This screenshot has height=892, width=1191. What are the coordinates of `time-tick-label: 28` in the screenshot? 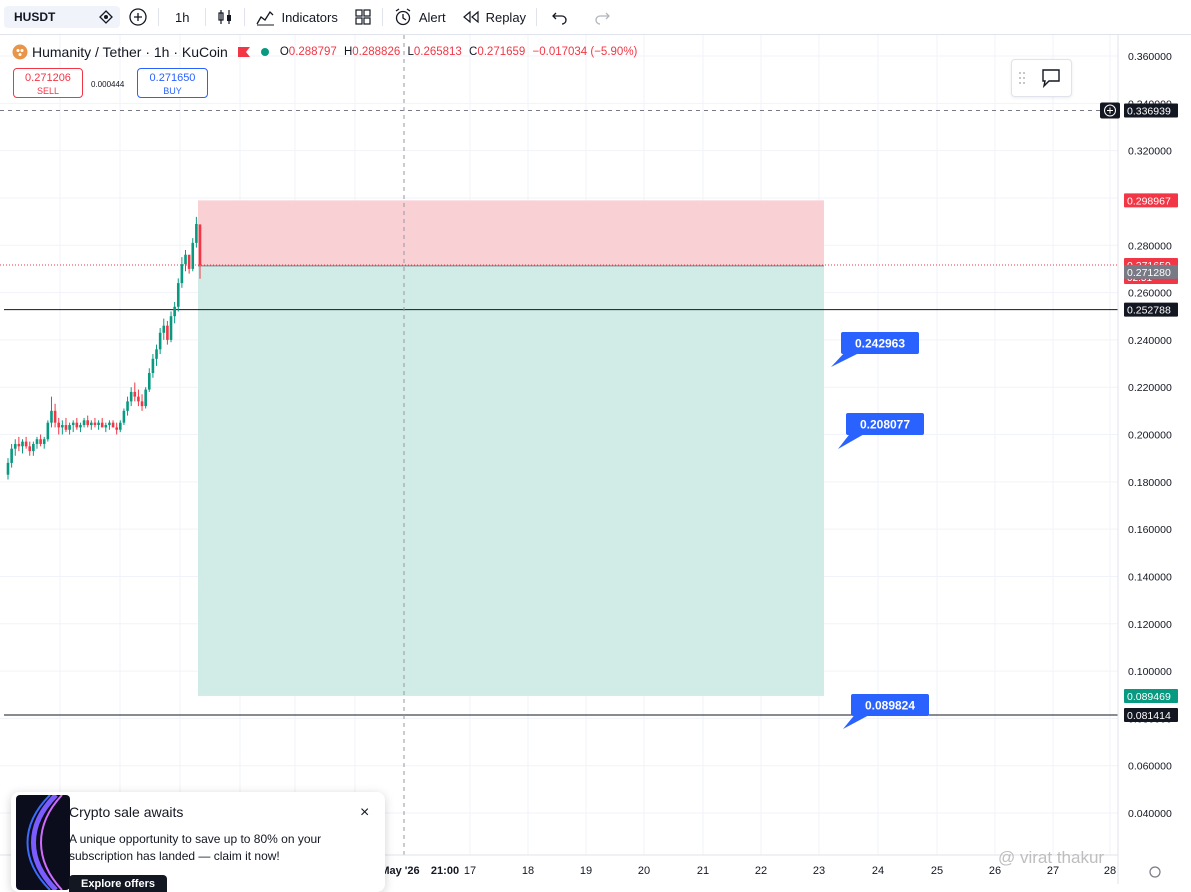 It's located at (1110, 871).